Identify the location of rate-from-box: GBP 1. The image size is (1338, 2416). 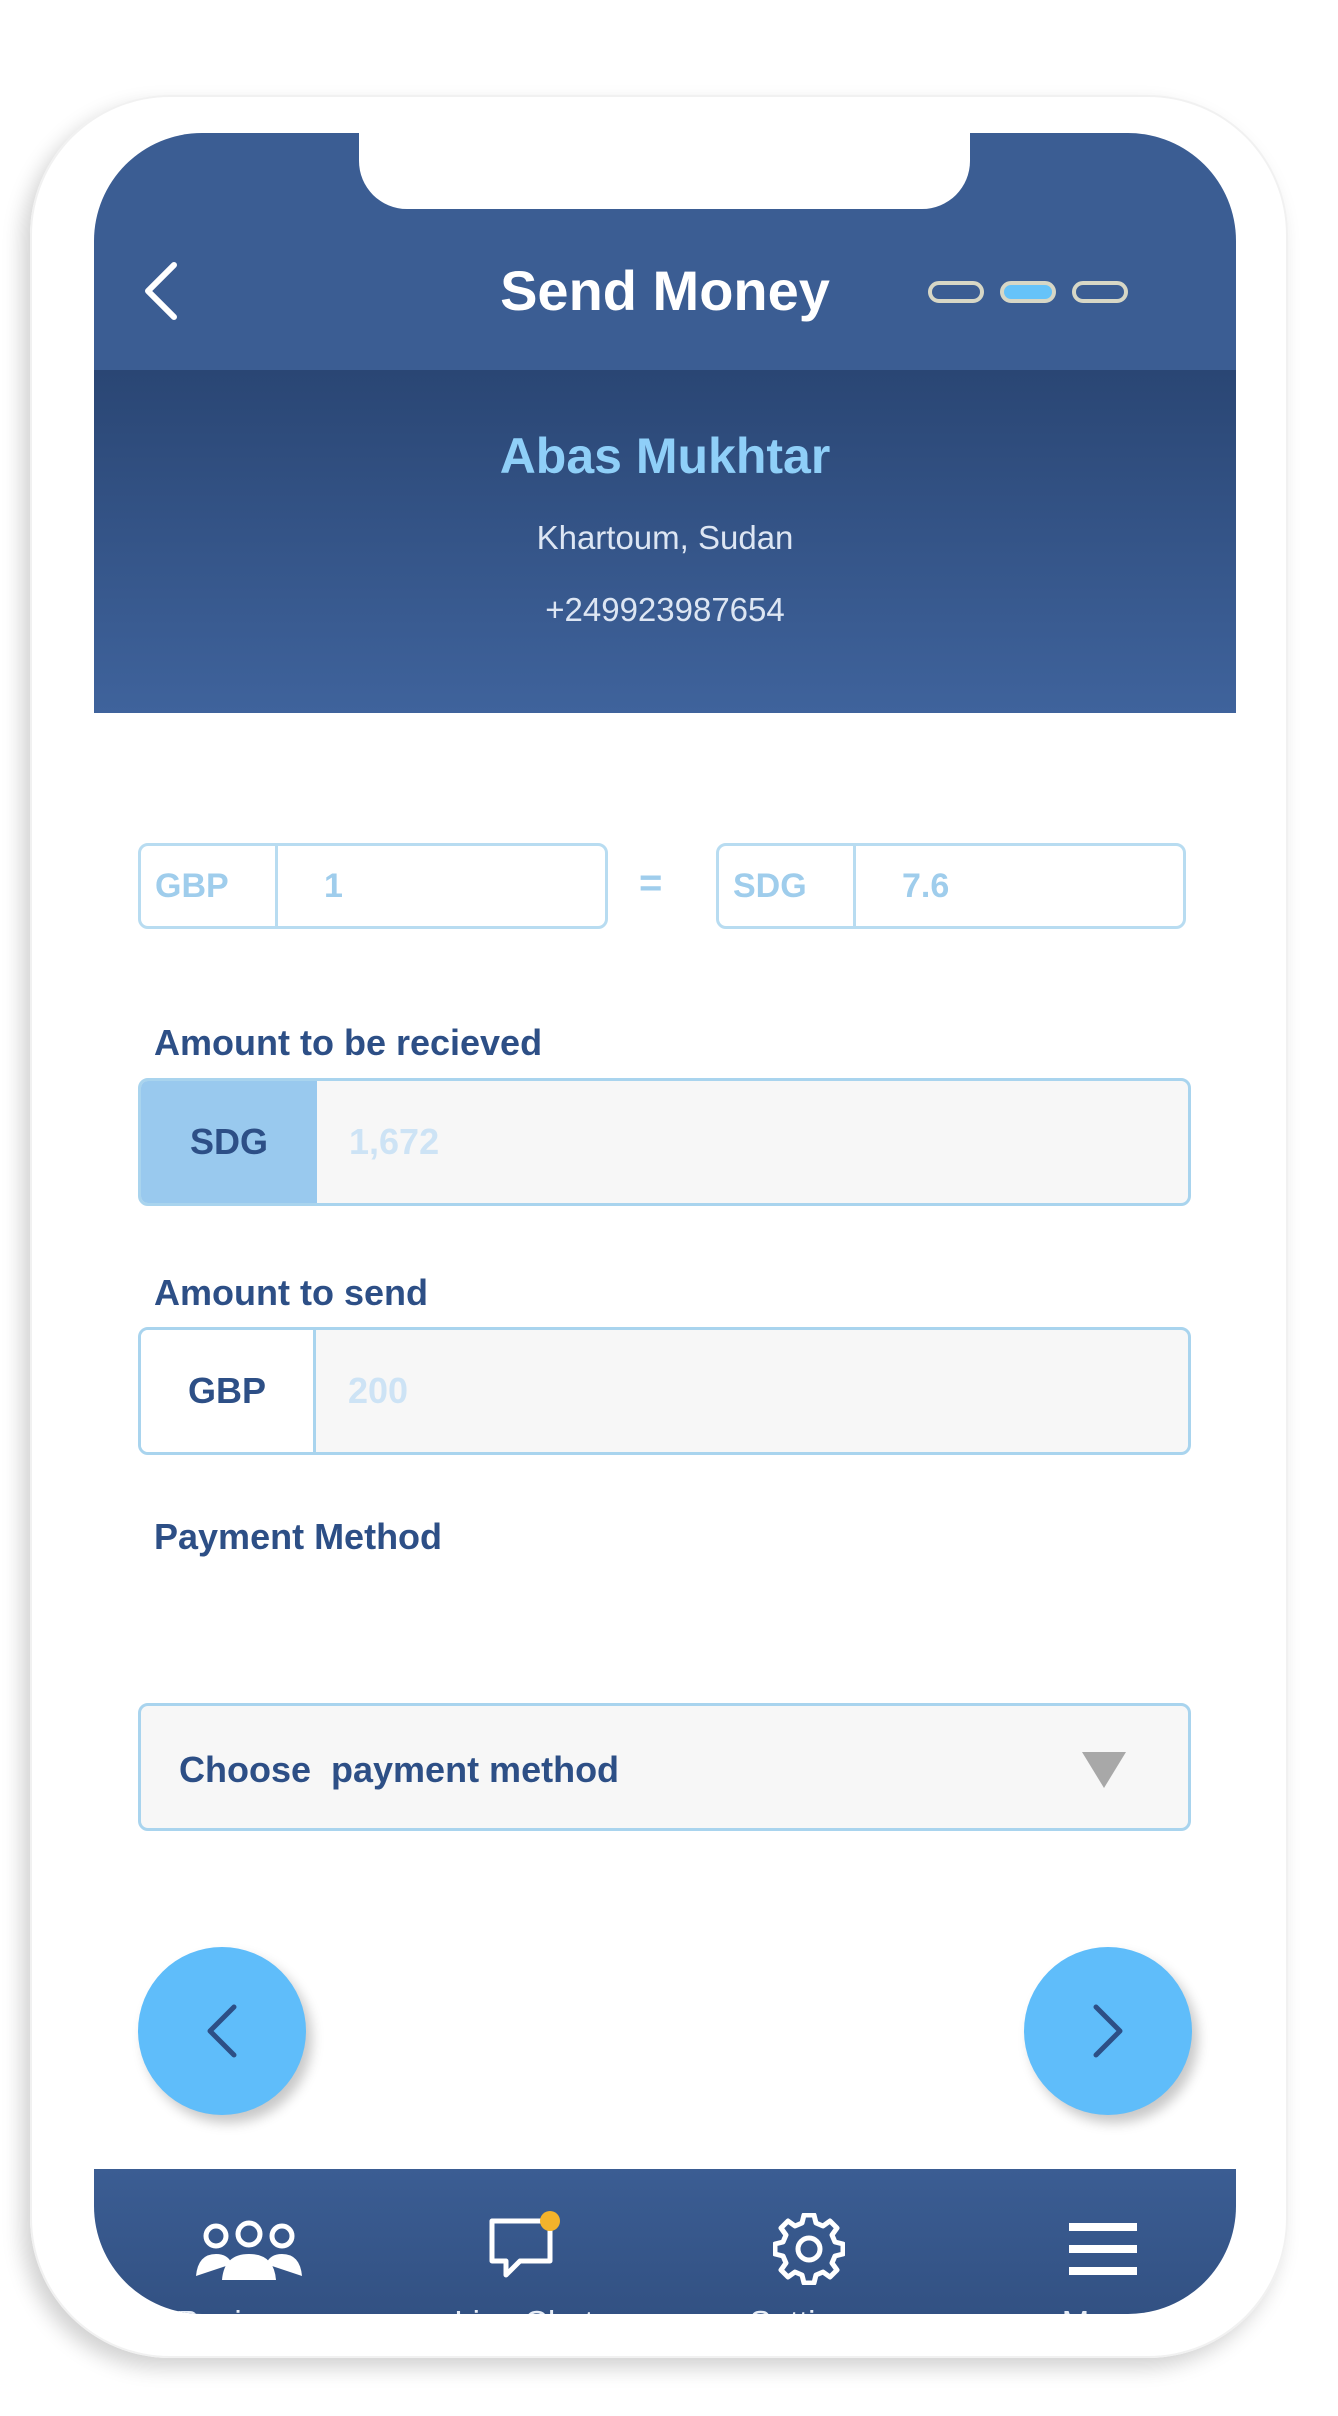
(373, 886).